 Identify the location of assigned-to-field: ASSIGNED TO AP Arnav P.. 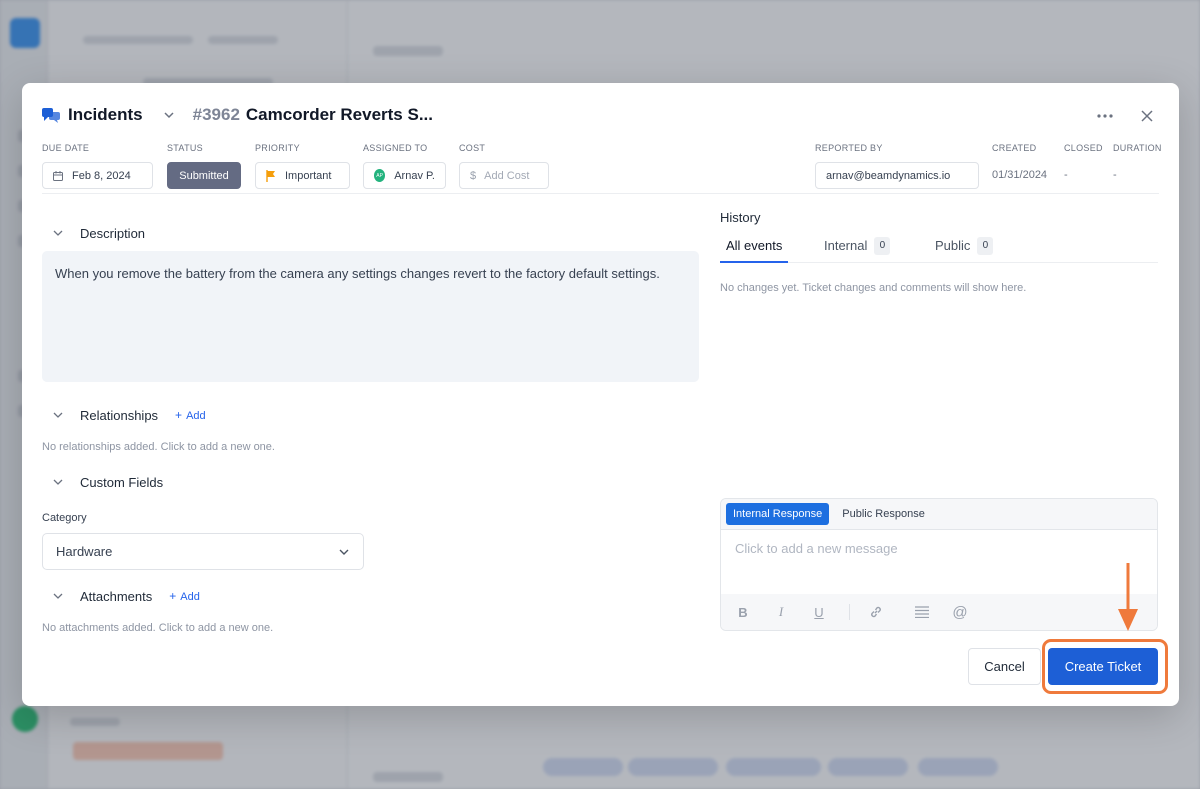
(404, 165).